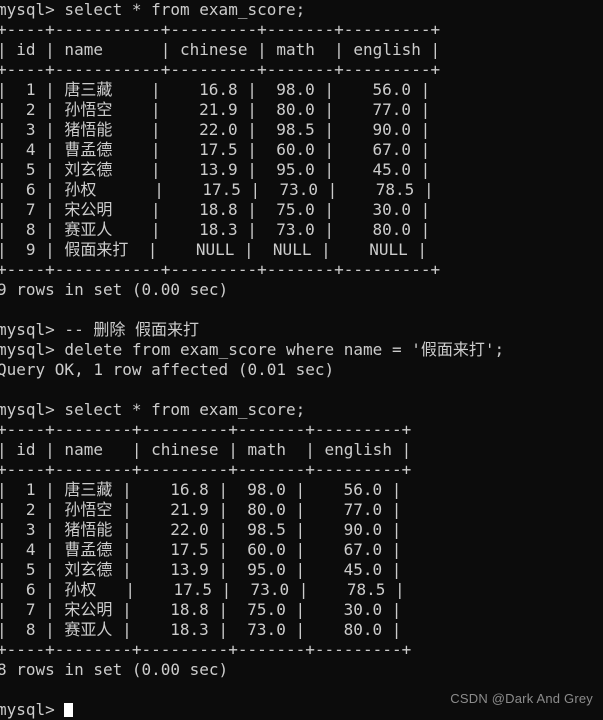 This screenshot has height=720, width=603. I want to click on terminal-line-t1-row-2: | 2 | 孙悟空 | 21.9 | 80.0 | 77.0 |, so click(215, 109).